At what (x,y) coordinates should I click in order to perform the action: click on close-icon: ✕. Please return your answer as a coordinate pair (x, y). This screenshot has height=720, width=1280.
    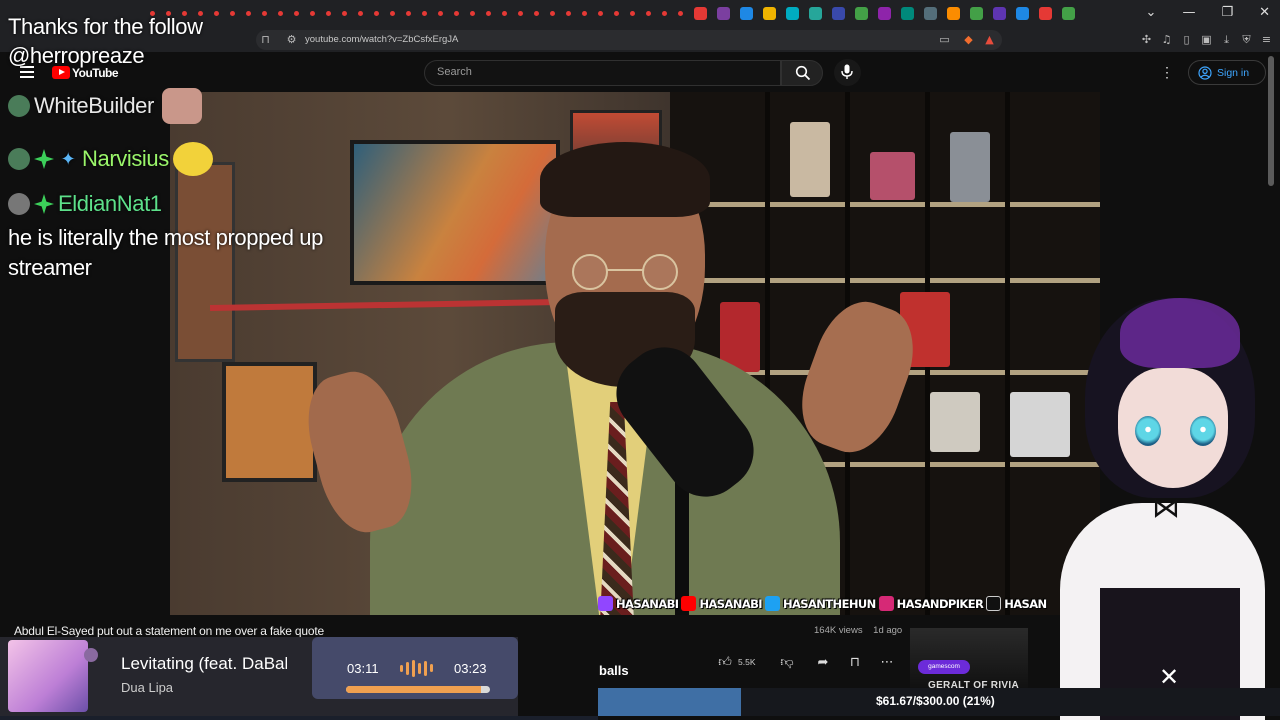
    Looking at the image, I should click on (1169, 677).